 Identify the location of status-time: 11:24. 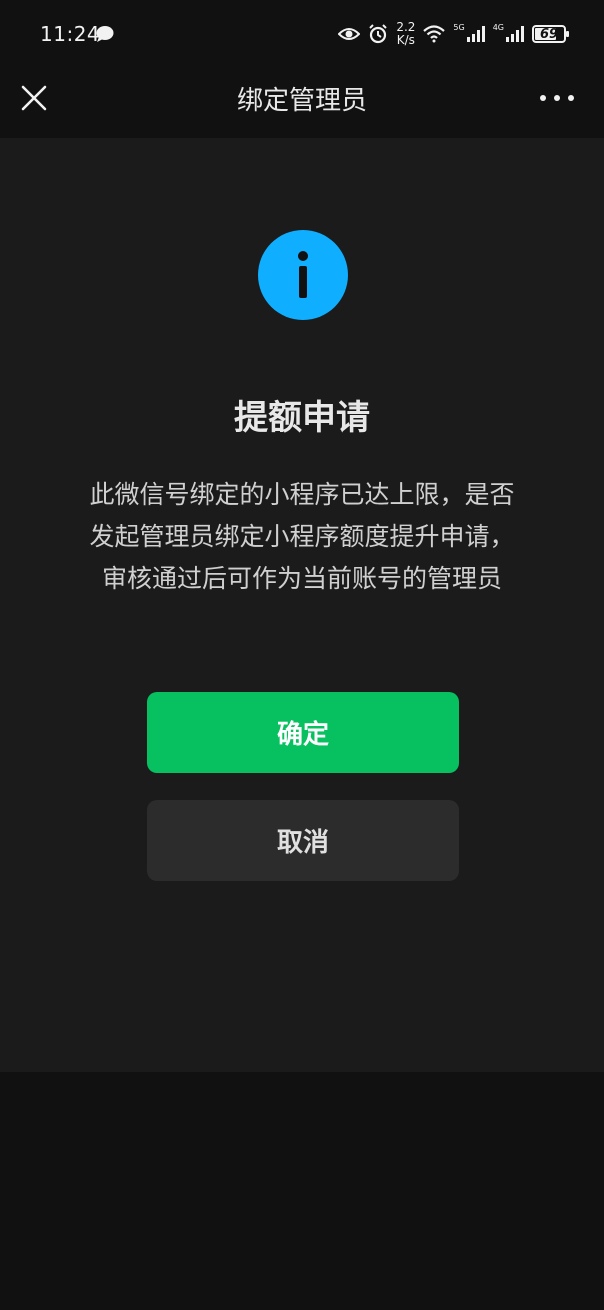
(70, 34).